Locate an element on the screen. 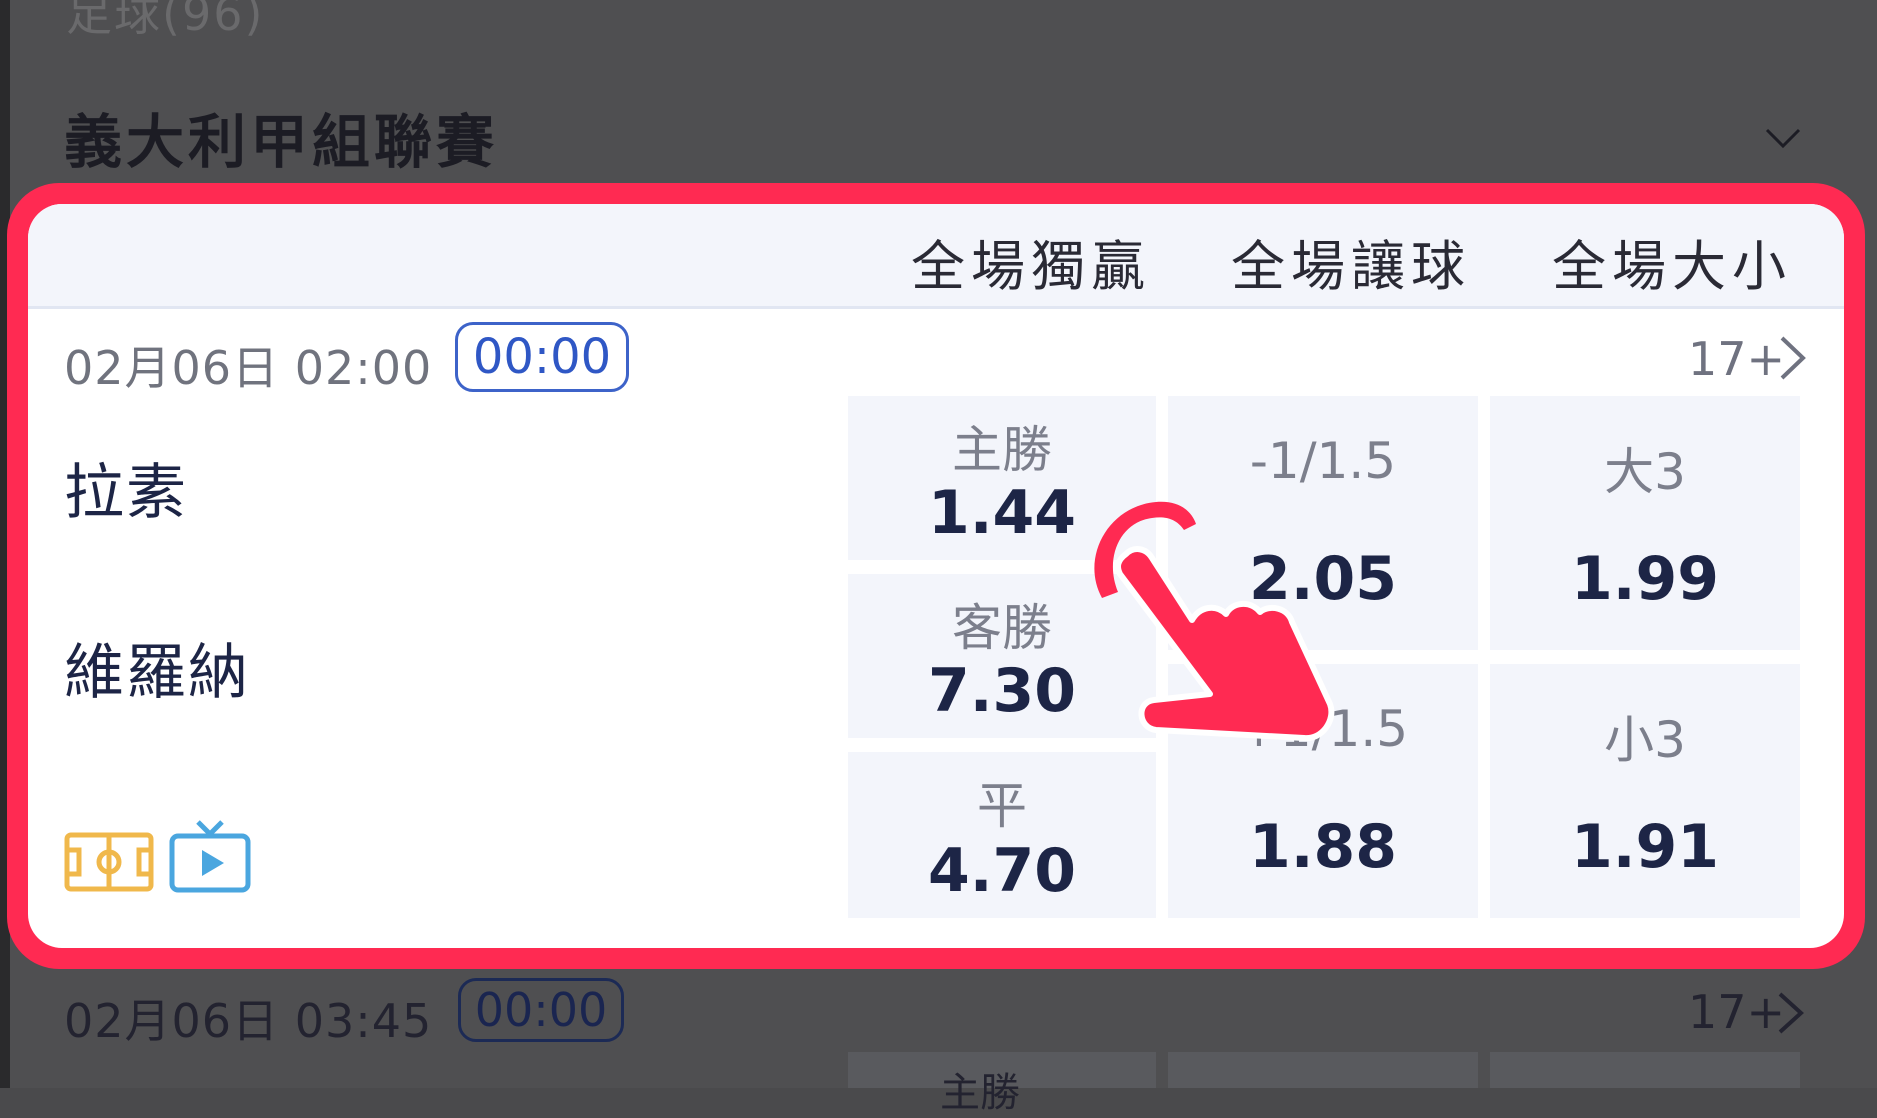 This screenshot has width=1877, height=1118. more-markets-count: 17+ is located at coordinates (1736, 359).